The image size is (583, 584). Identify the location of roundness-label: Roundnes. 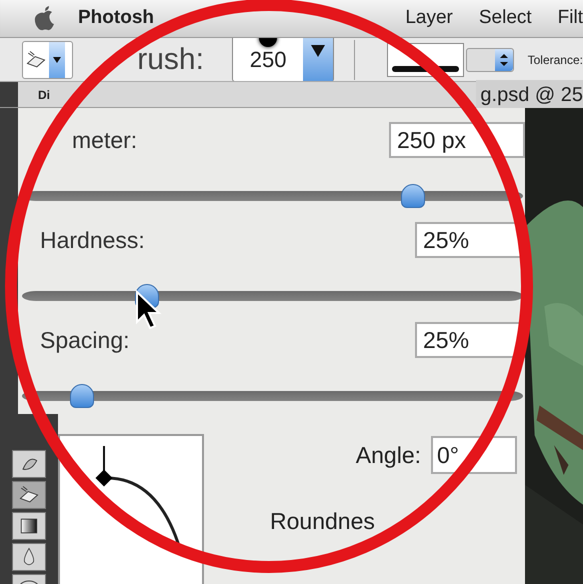
(322, 521).